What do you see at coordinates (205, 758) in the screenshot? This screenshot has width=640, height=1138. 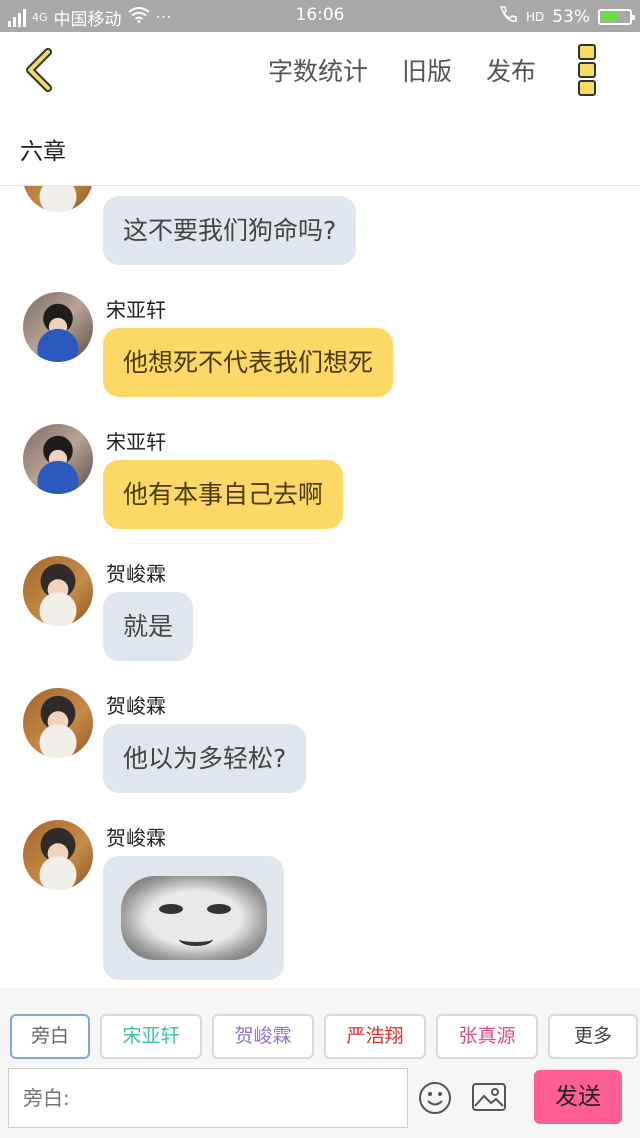 I see `message-bubble: 他以为多轻松?` at bounding box center [205, 758].